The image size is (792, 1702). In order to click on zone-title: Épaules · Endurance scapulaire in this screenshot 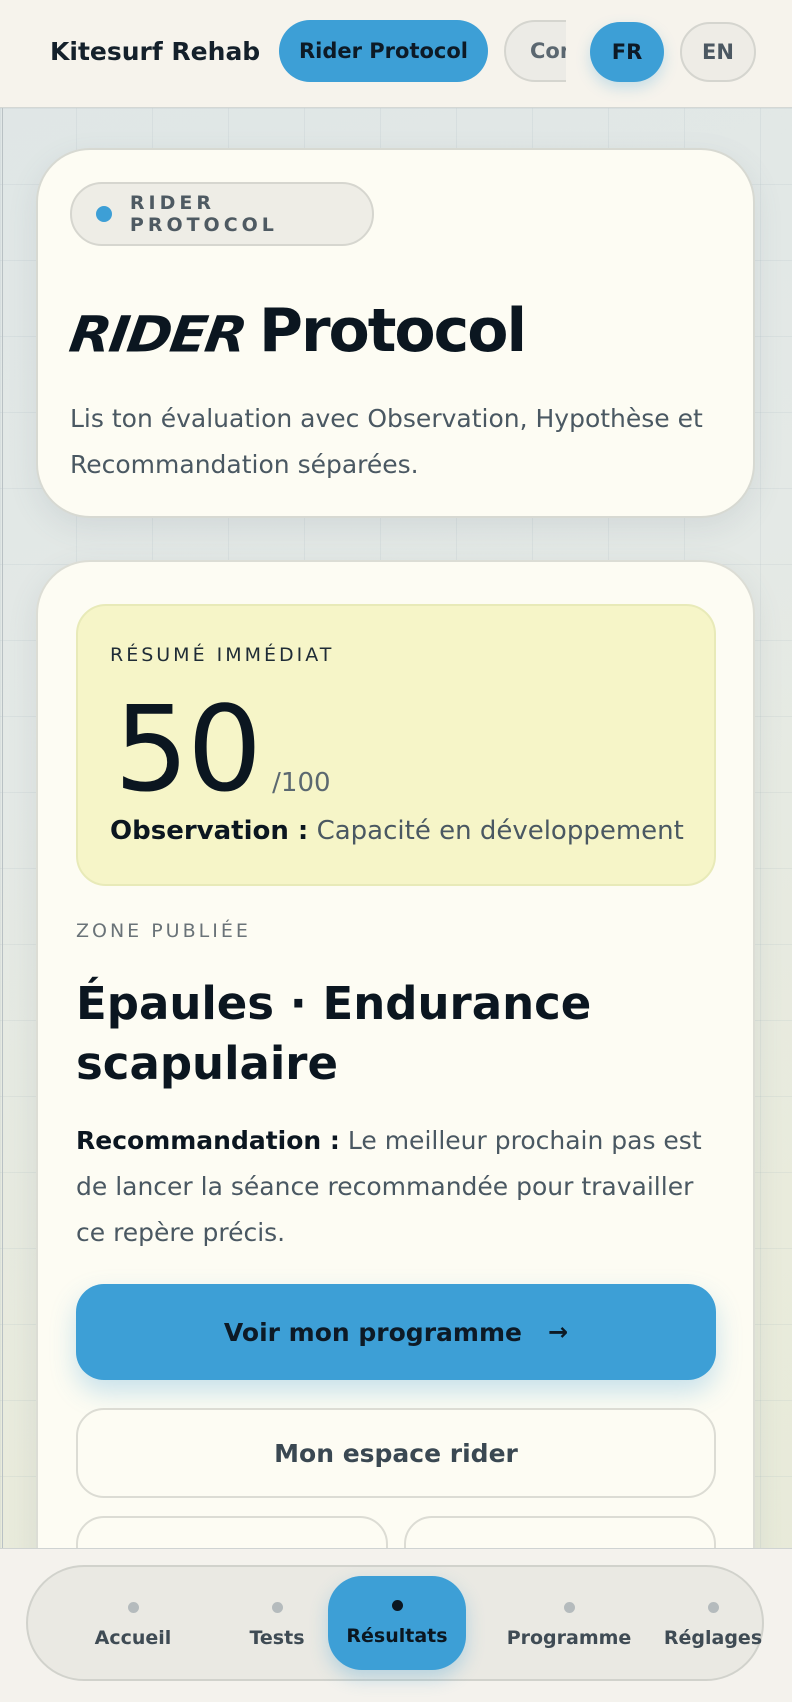, I will do `click(334, 1033)`.